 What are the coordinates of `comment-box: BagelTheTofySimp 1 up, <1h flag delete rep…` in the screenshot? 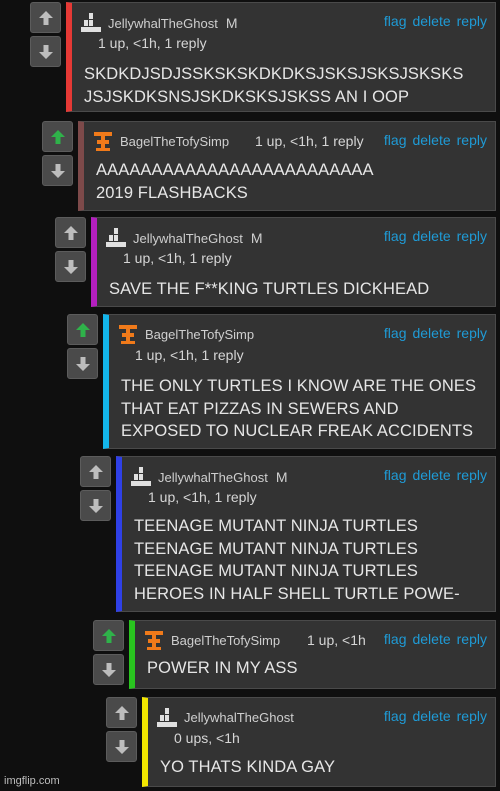 It's located at (312, 654).